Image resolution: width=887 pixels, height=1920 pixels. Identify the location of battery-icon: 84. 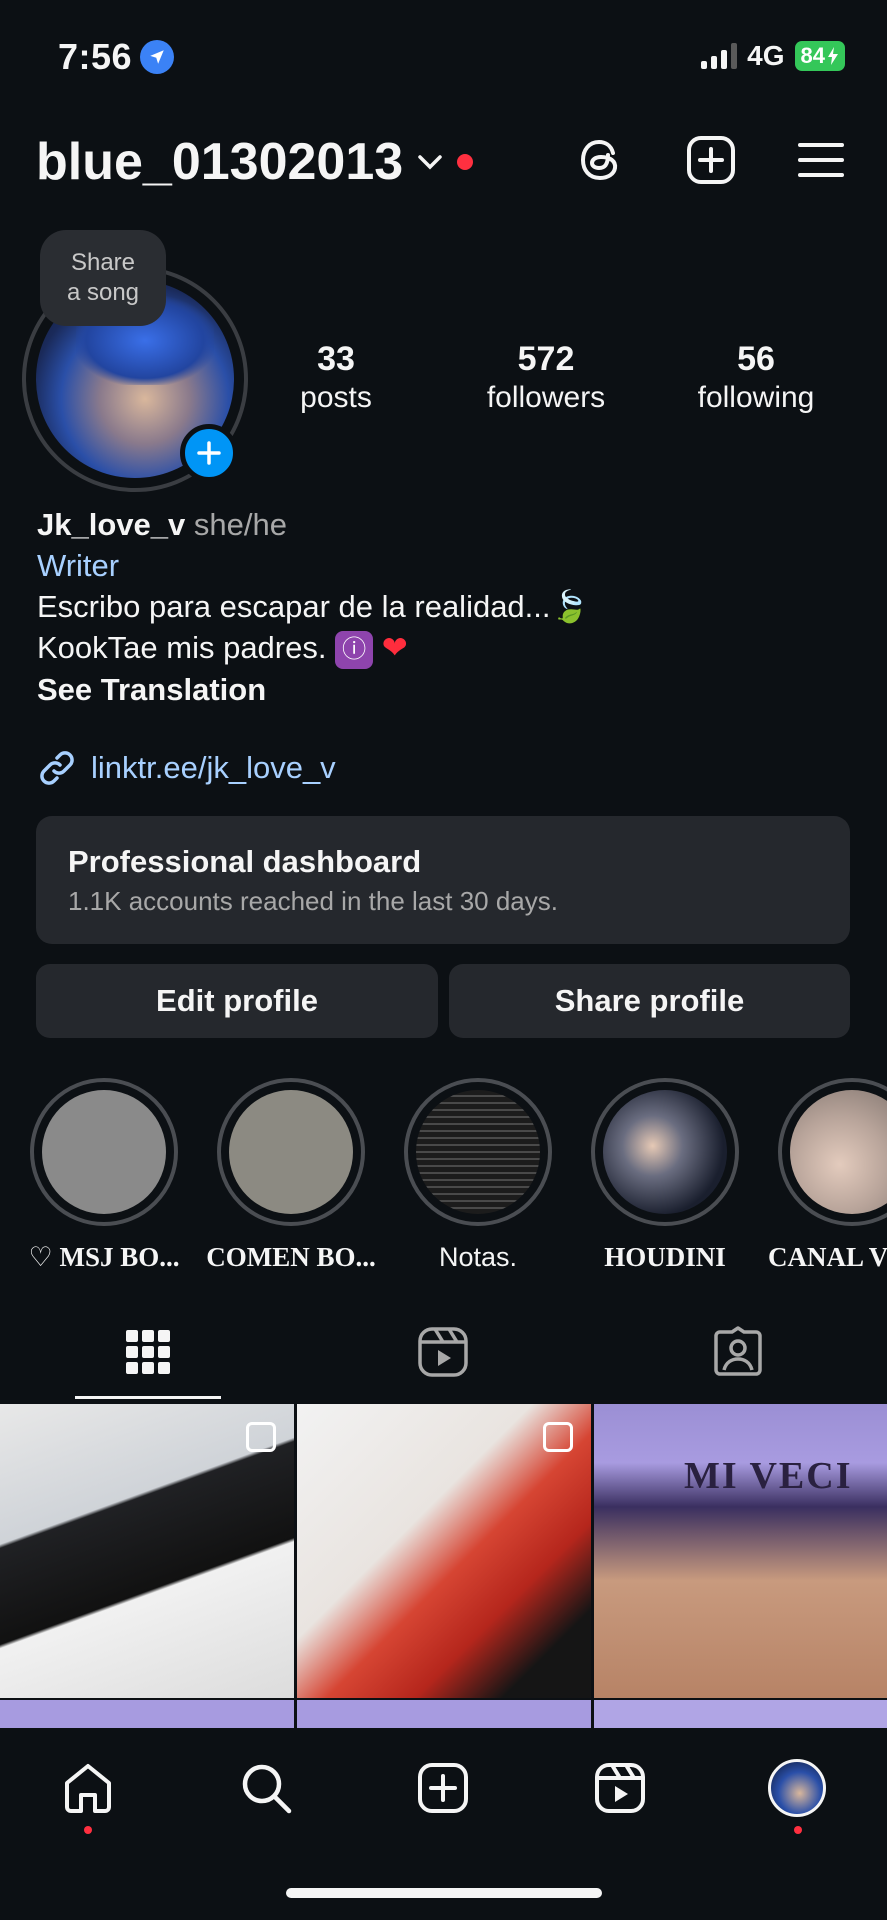
(819, 56).